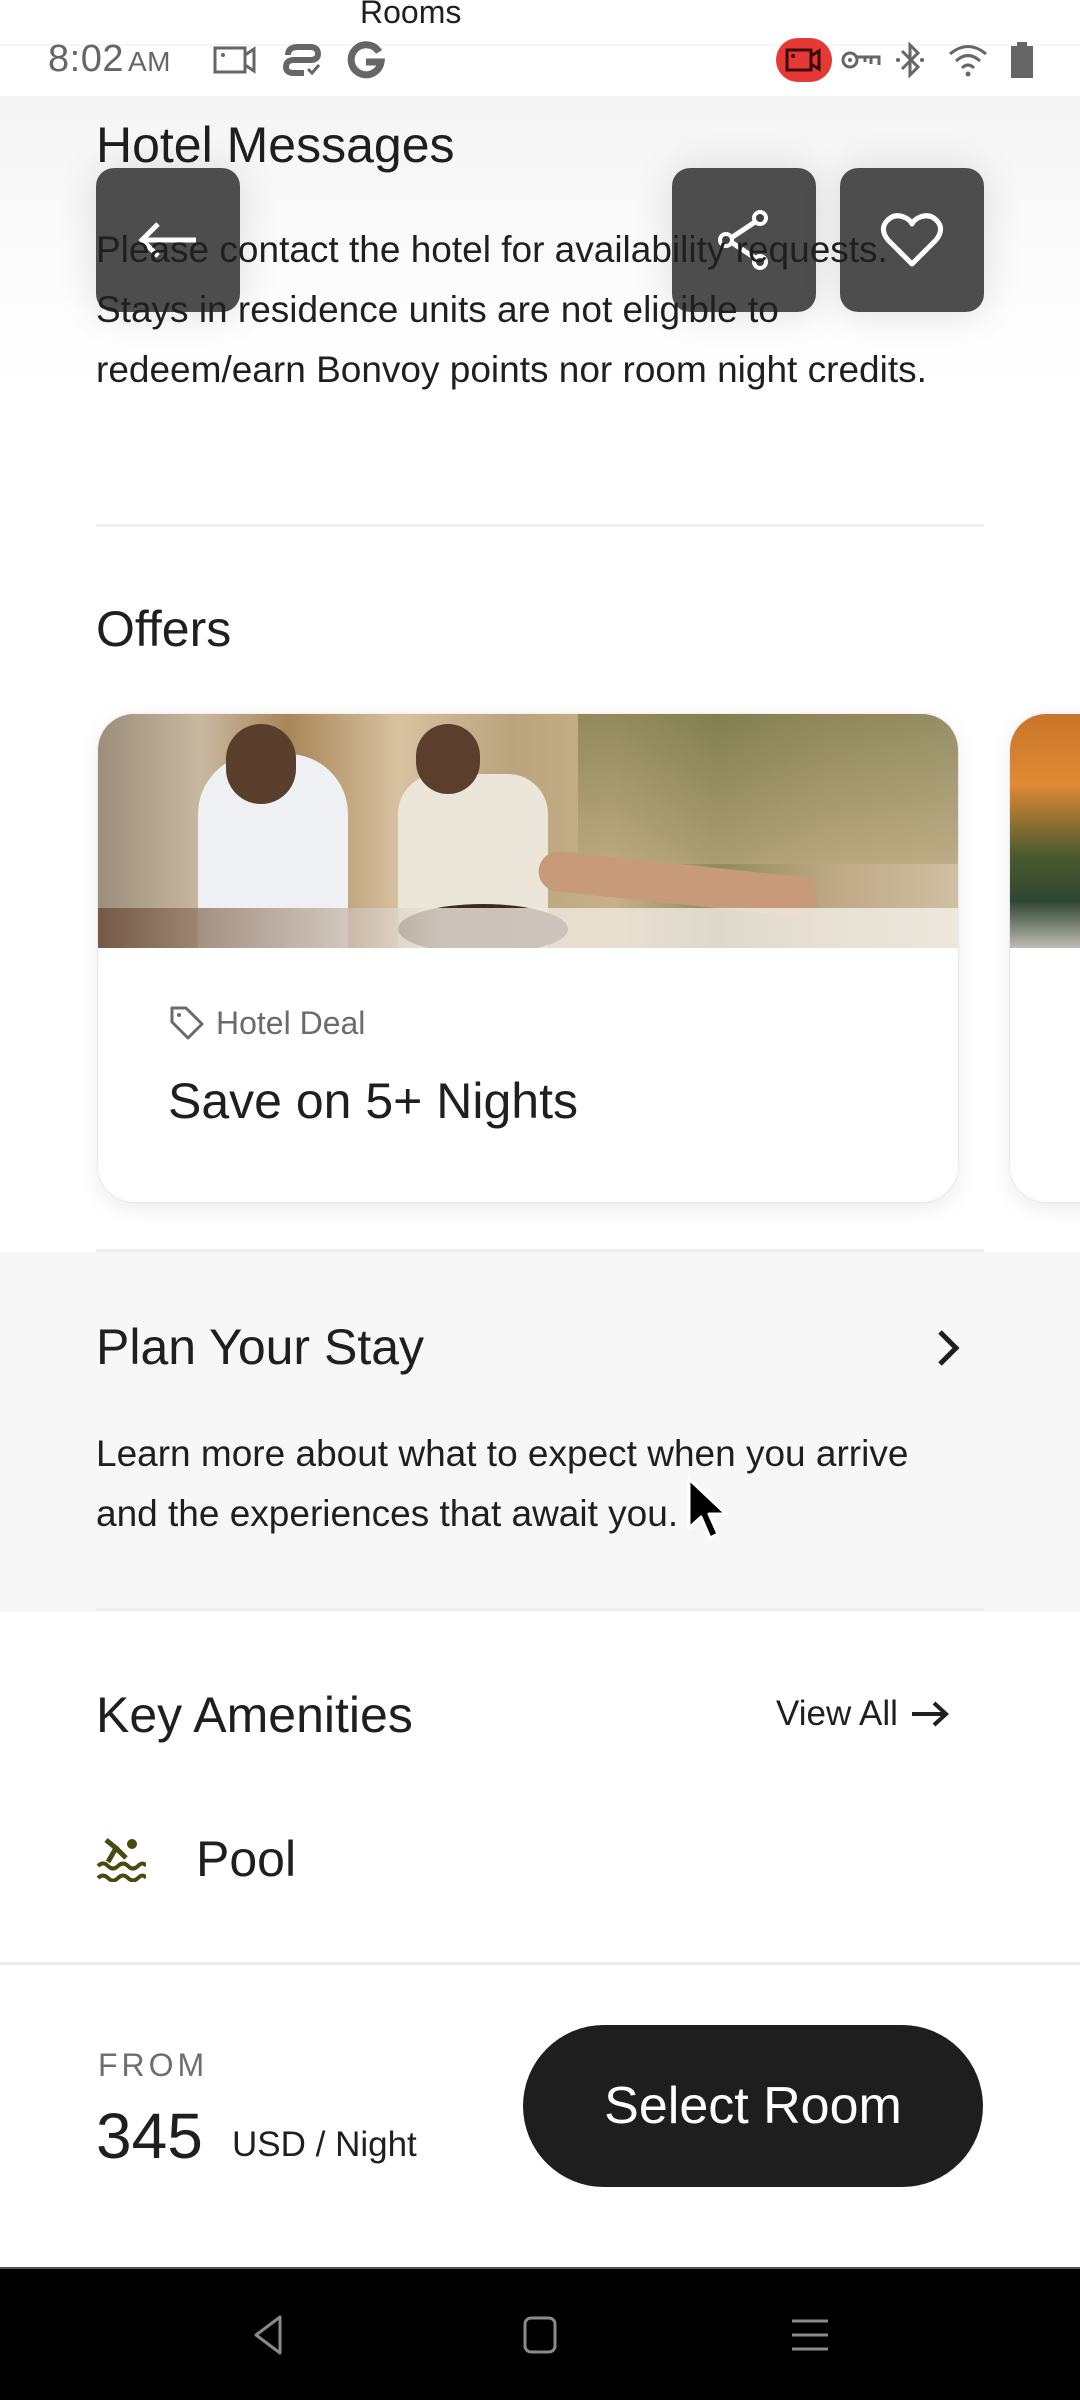 This screenshot has height=2400, width=1080. What do you see at coordinates (149, 61) in the screenshot?
I see `clock-ampm: AM` at bounding box center [149, 61].